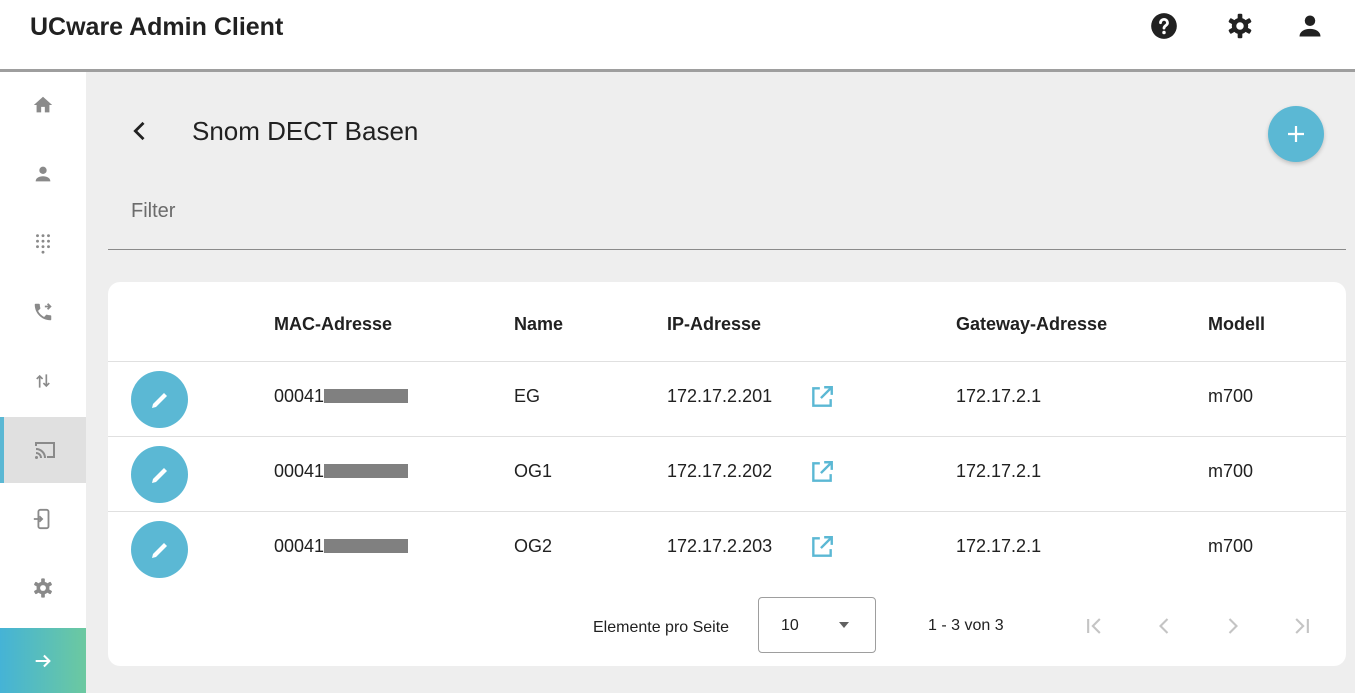  I want to click on plus-icon, so click(1296, 134).